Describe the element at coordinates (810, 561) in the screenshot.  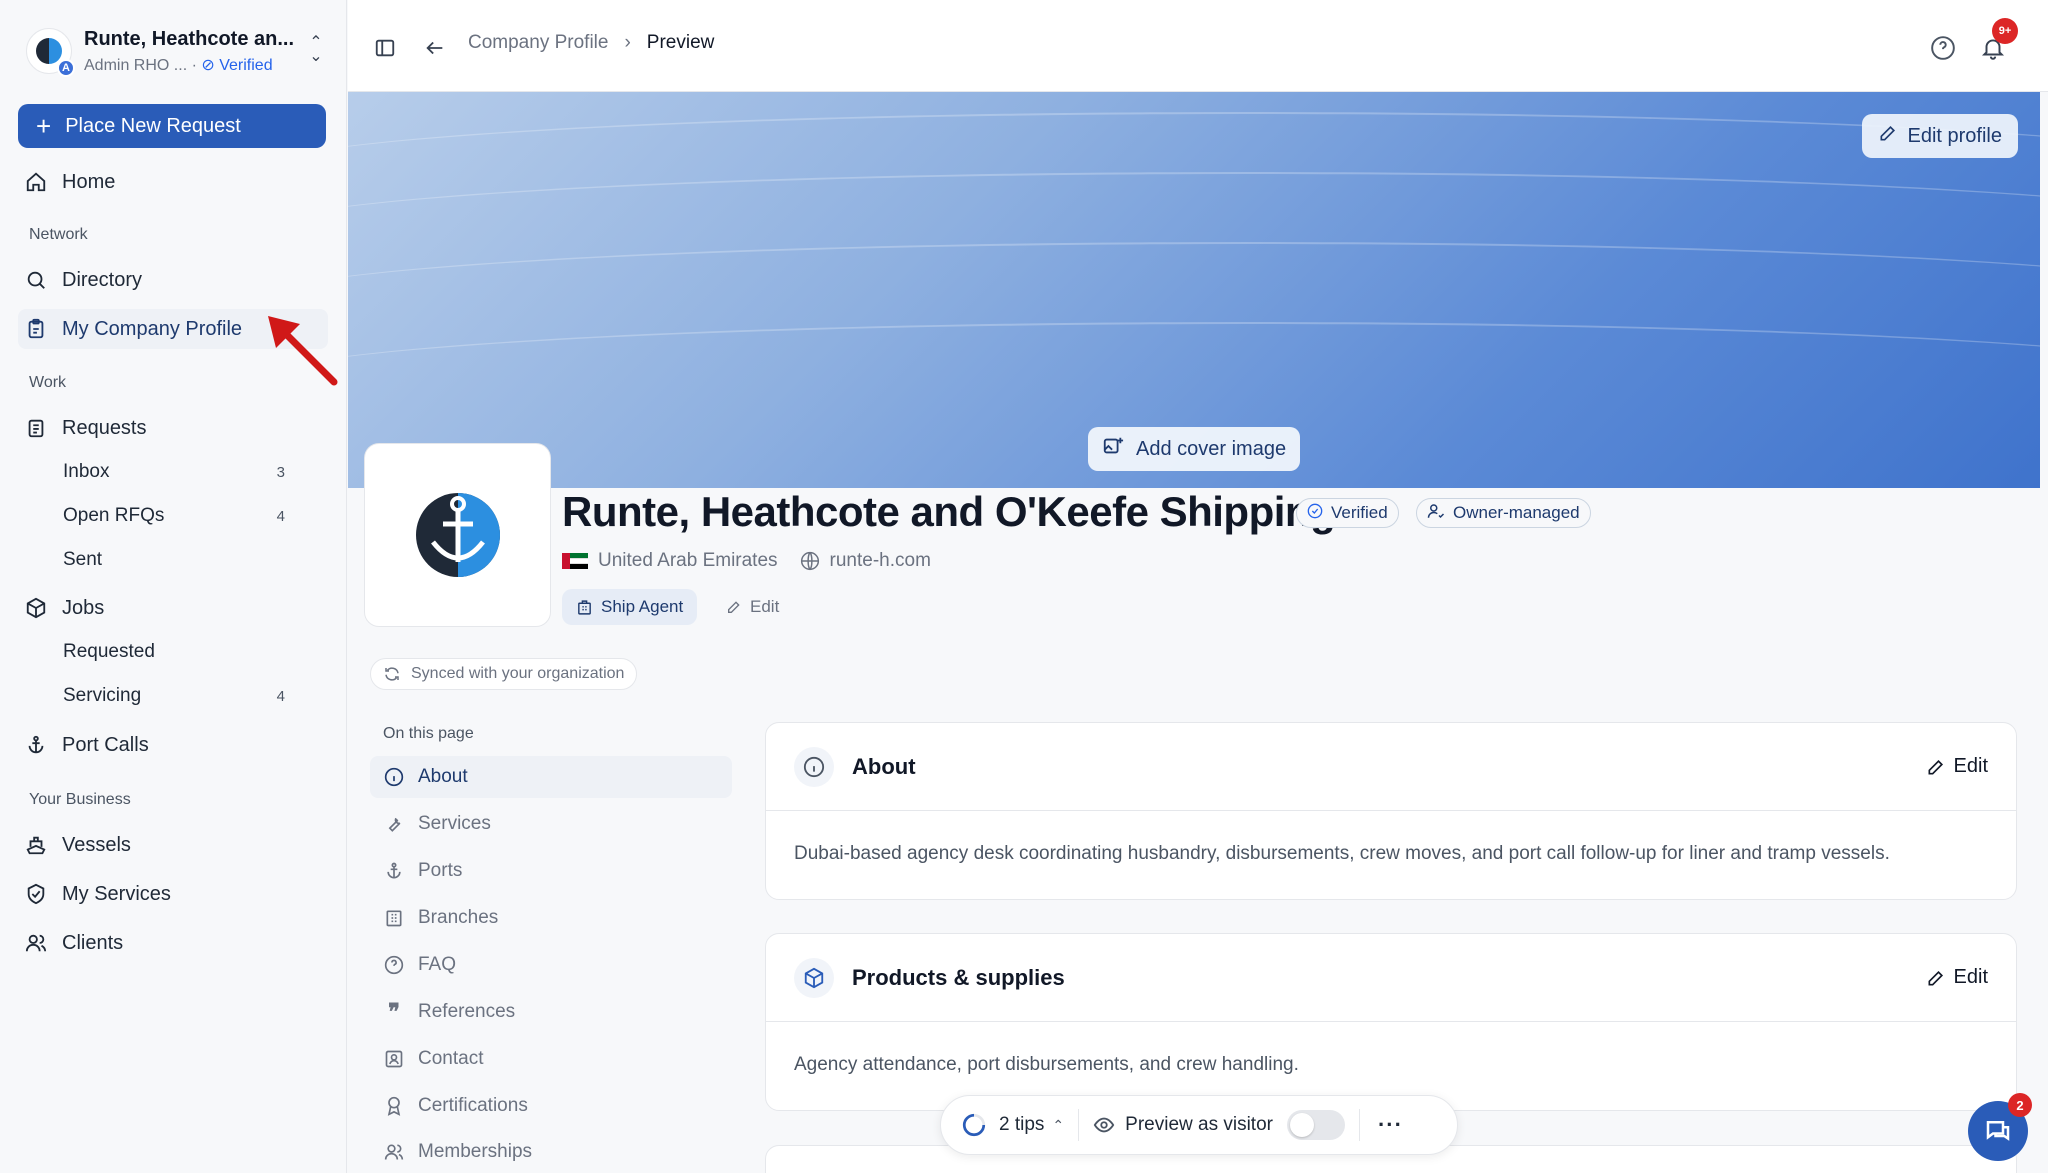
I see `globe-icon` at that location.